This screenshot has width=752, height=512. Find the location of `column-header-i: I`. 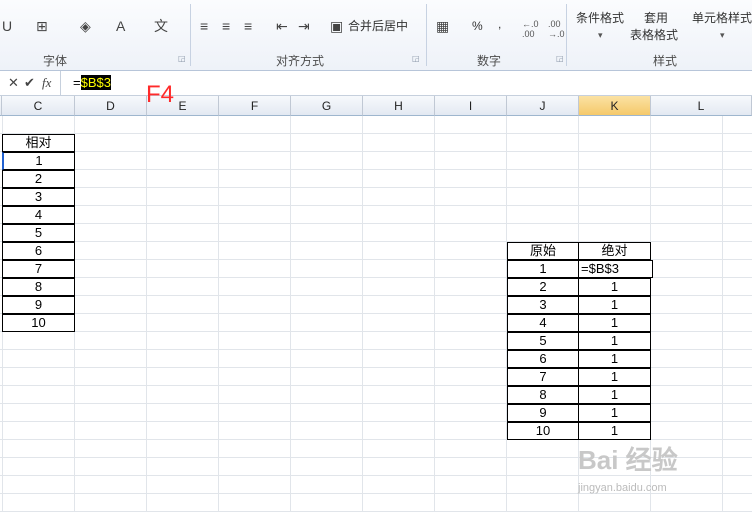

column-header-i: I is located at coordinates (471, 106).